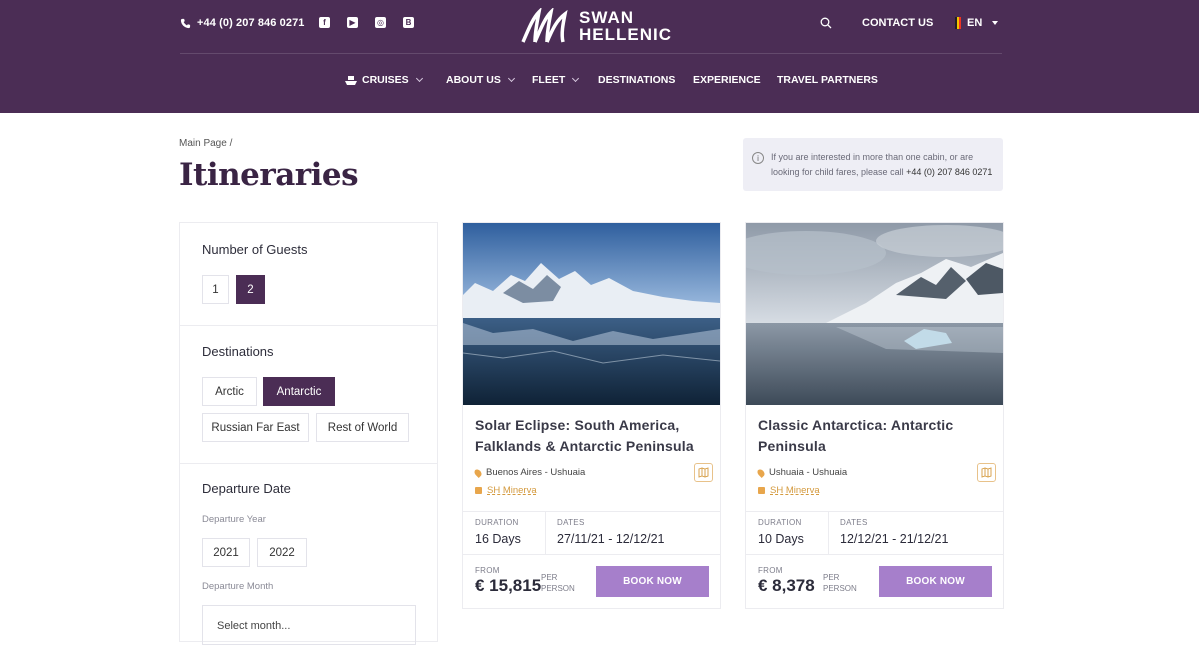  What do you see at coordinates (606, 17) in the screenshot?
I see `logo-text-swan: SWAN` at bounding box center [606, 17].